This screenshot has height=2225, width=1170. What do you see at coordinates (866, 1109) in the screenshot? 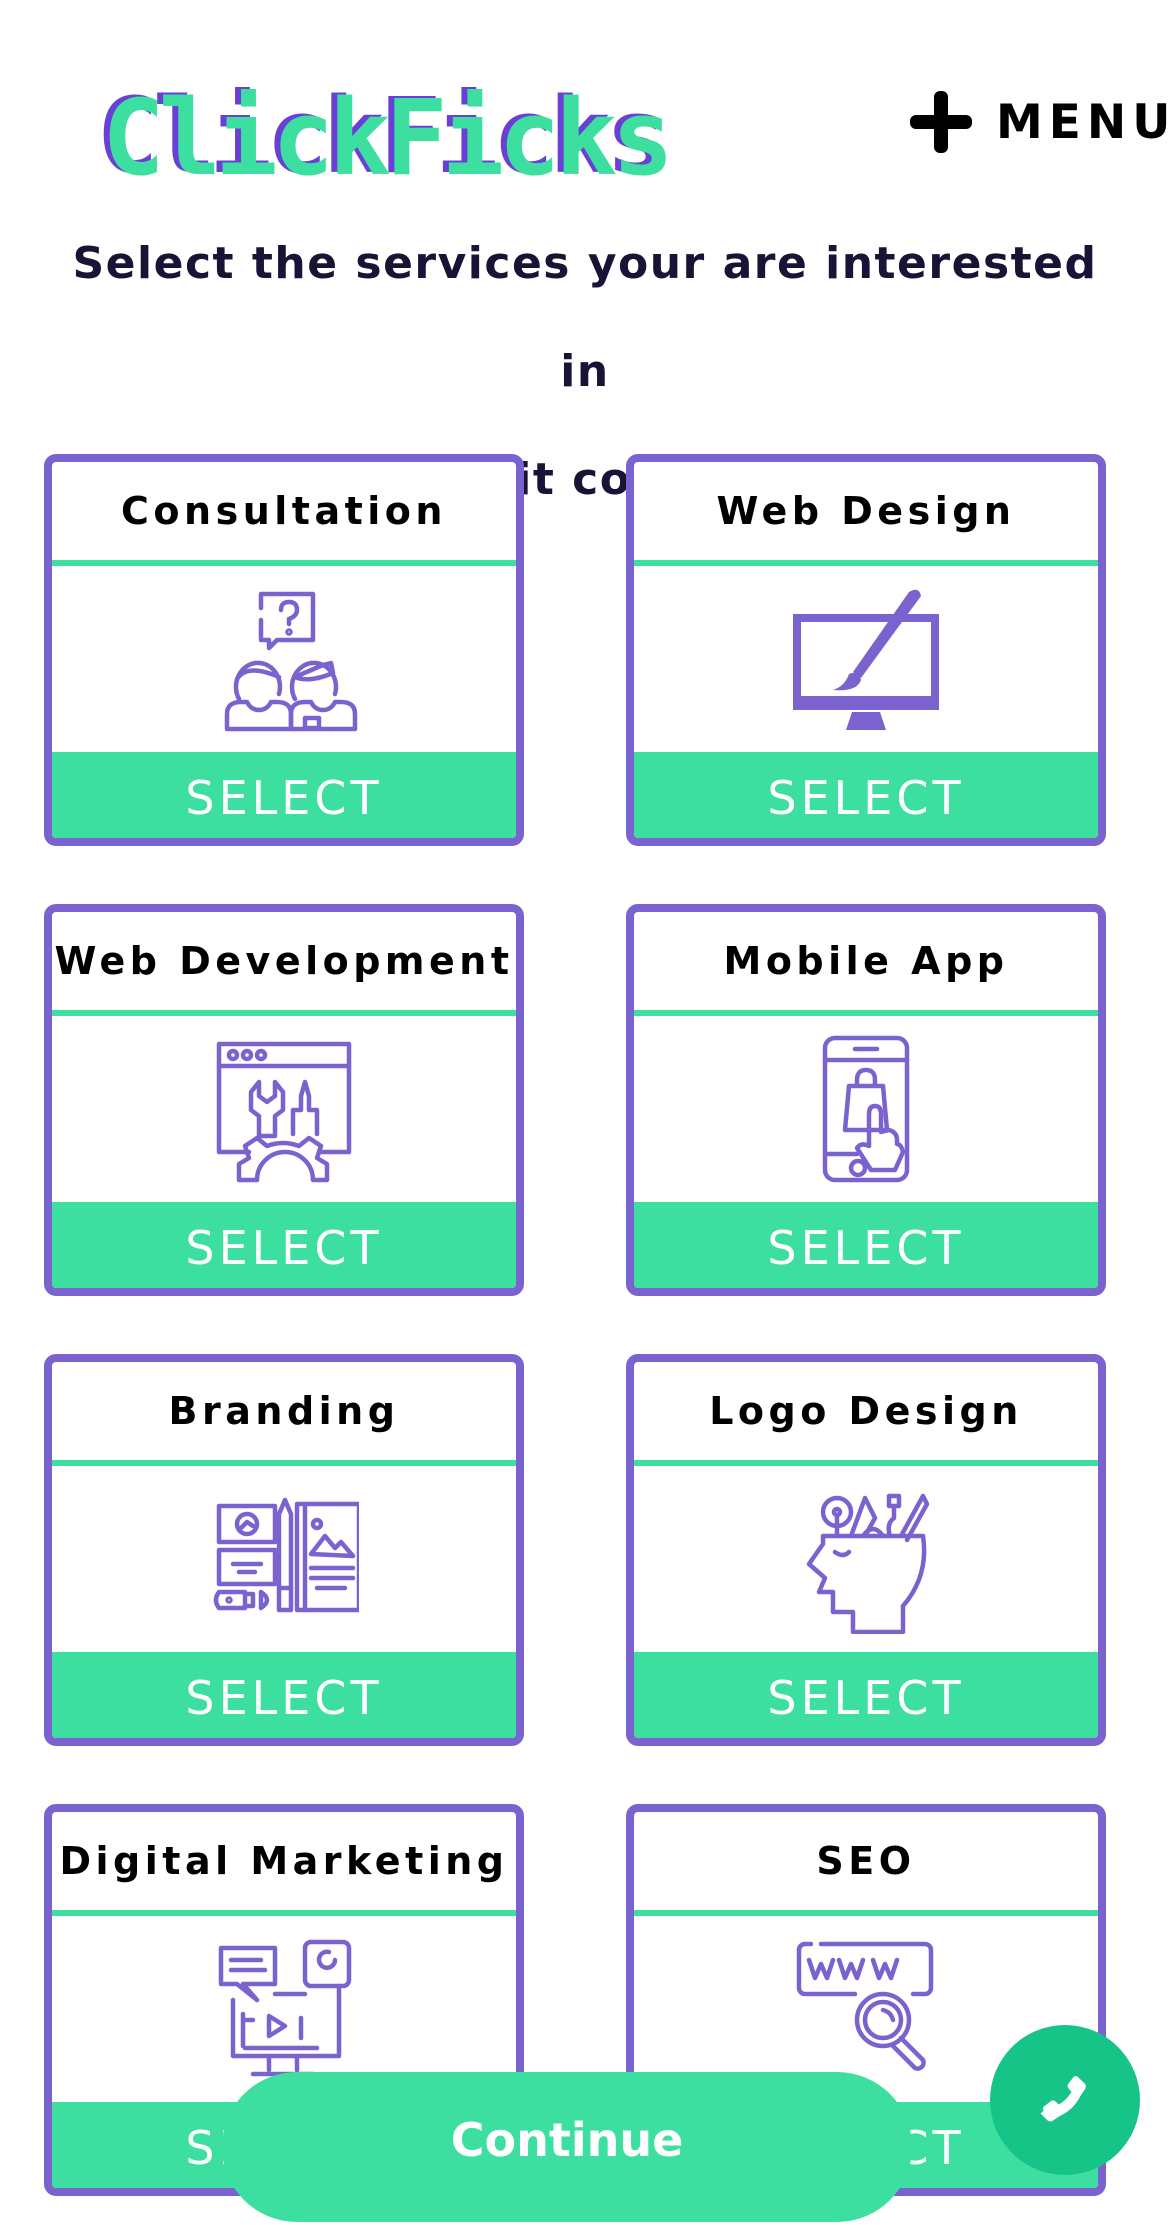
I see `smartphone-shopping-icon` at bounding box center [866, 1109].